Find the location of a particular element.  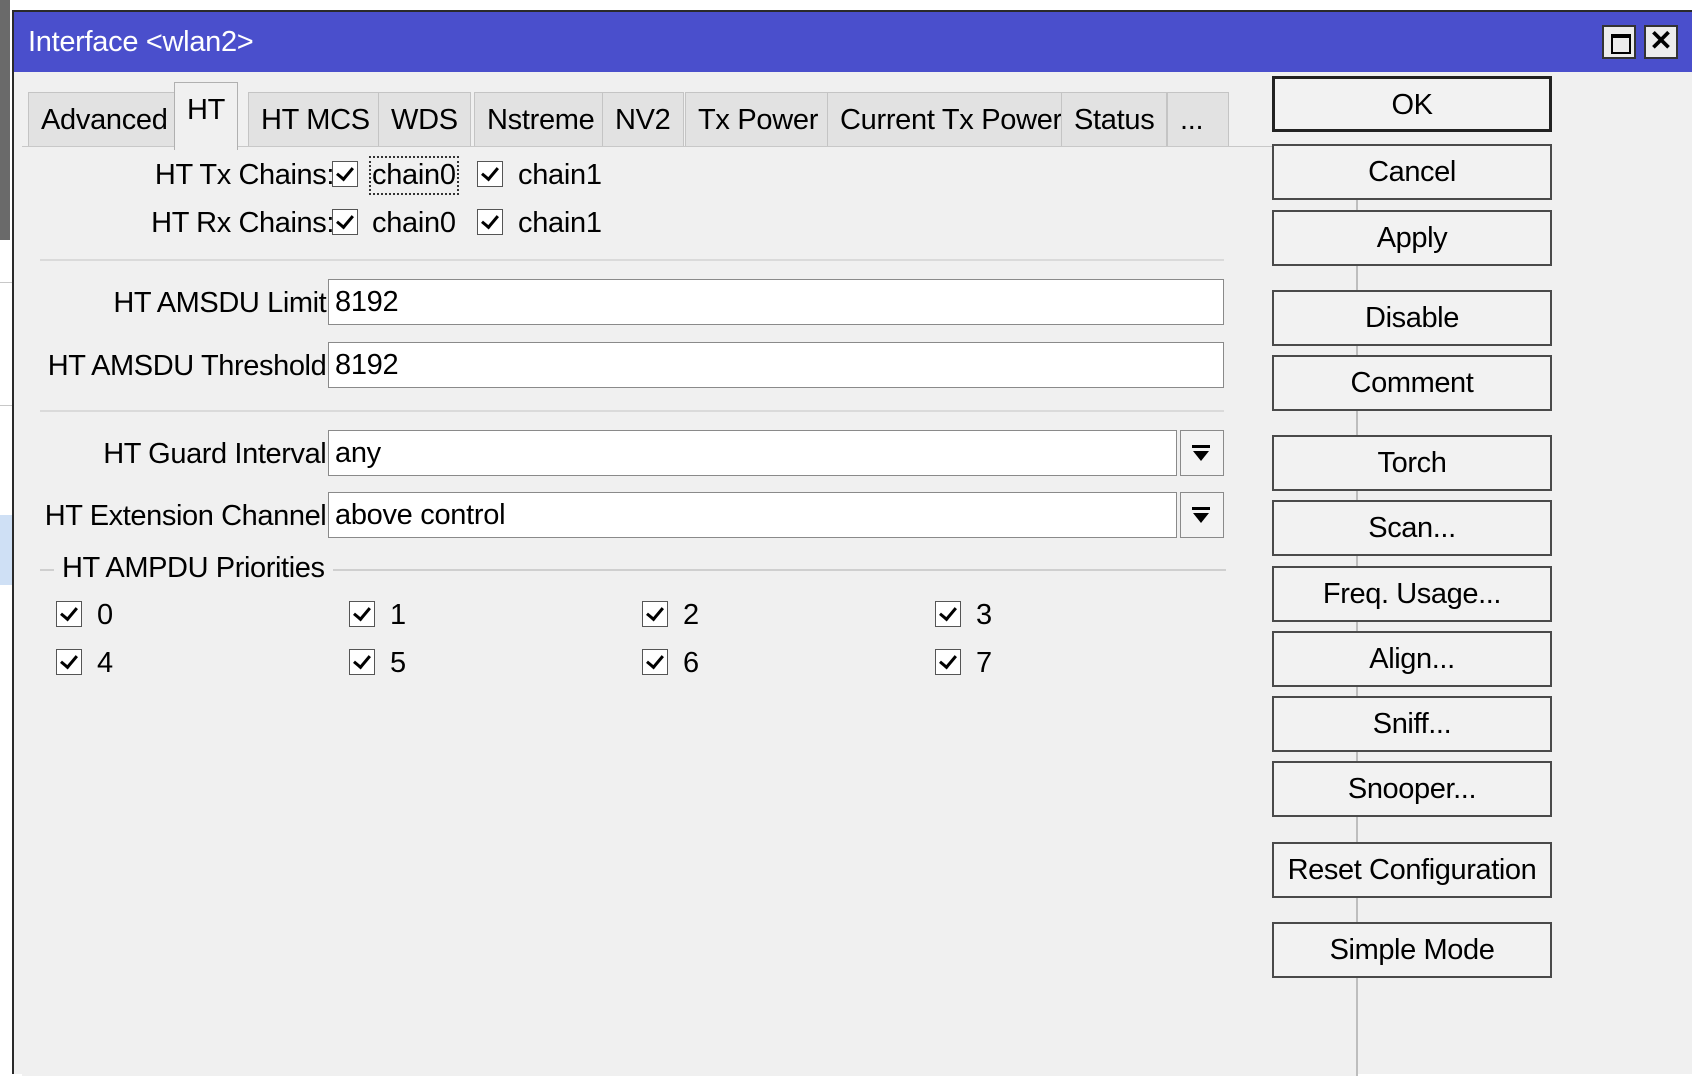

ht-guard-interval-label: HT Guard Interval: is located at coordinates (218, 454).